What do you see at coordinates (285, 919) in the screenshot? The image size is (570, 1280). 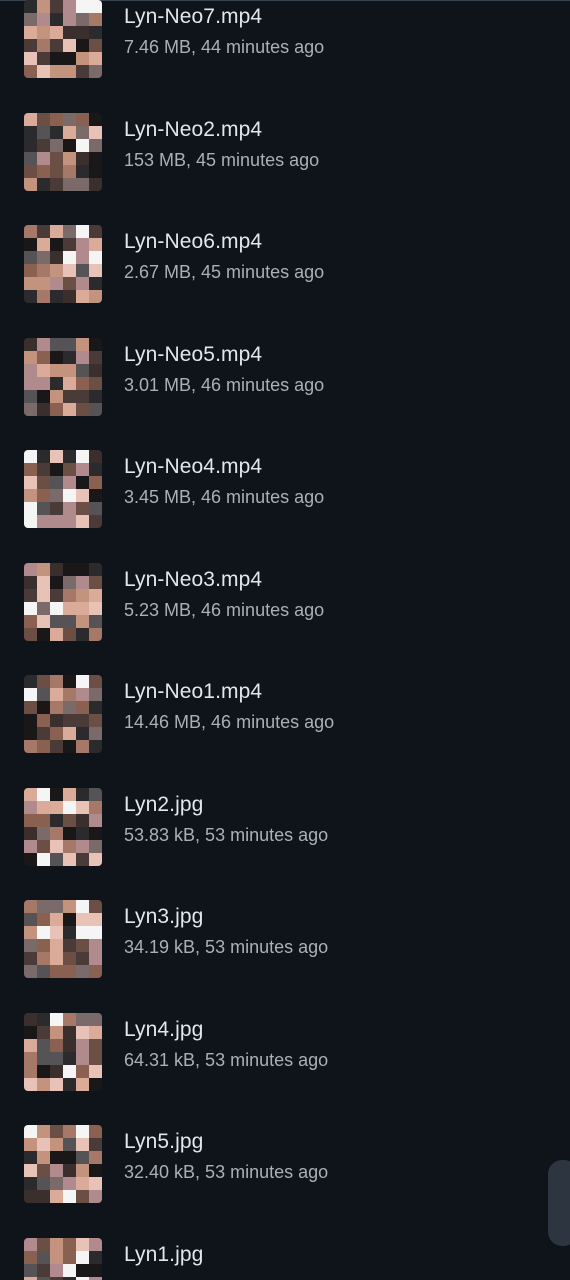 I see `file-row: Lyn3.jpg 34.19 kB, 53 minutes ago` at bounding box center [285, 919].